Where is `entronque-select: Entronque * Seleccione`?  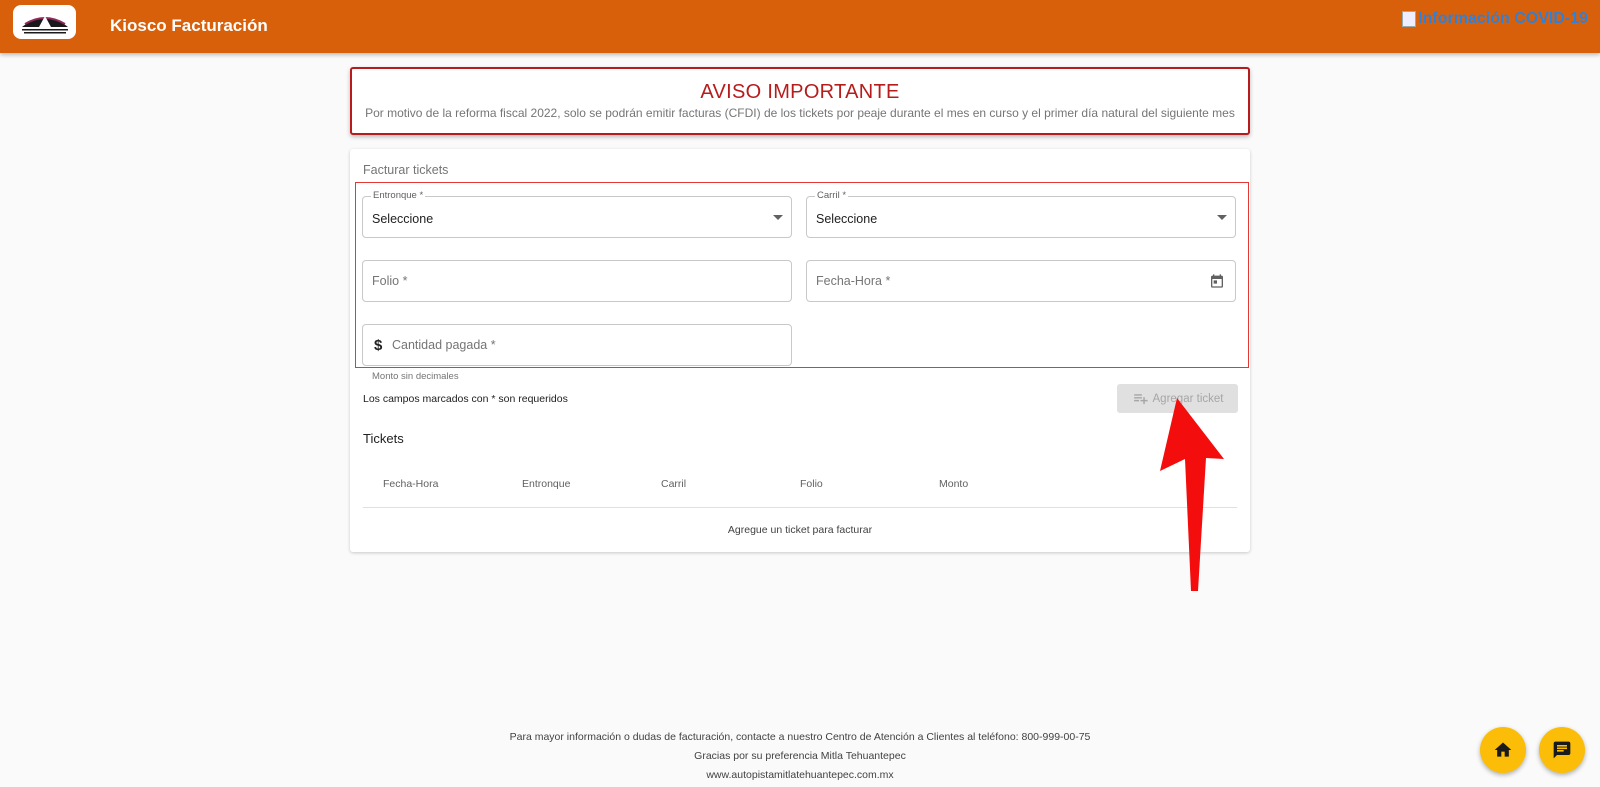
entronque-select: Entronque * Seleccione is located at coordinates (577, 214).